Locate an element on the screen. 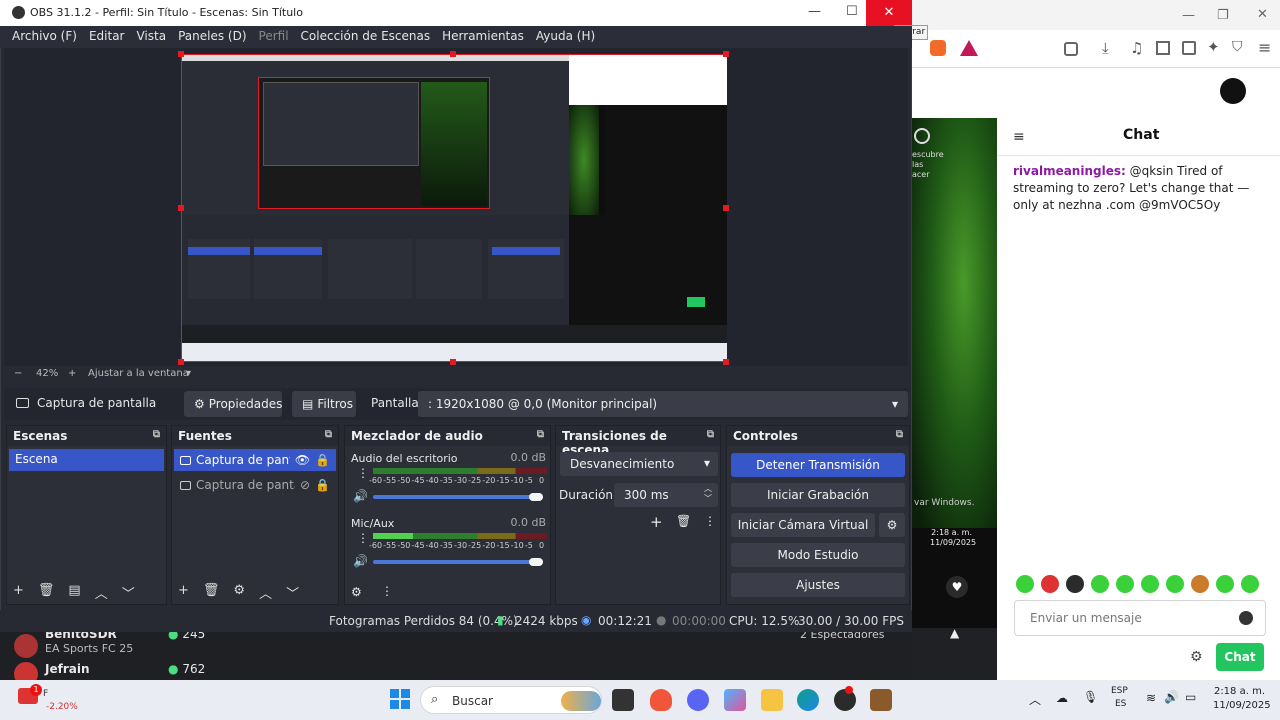  mixer-settings-icon: ⚙ is located at coordinates (356, 592).